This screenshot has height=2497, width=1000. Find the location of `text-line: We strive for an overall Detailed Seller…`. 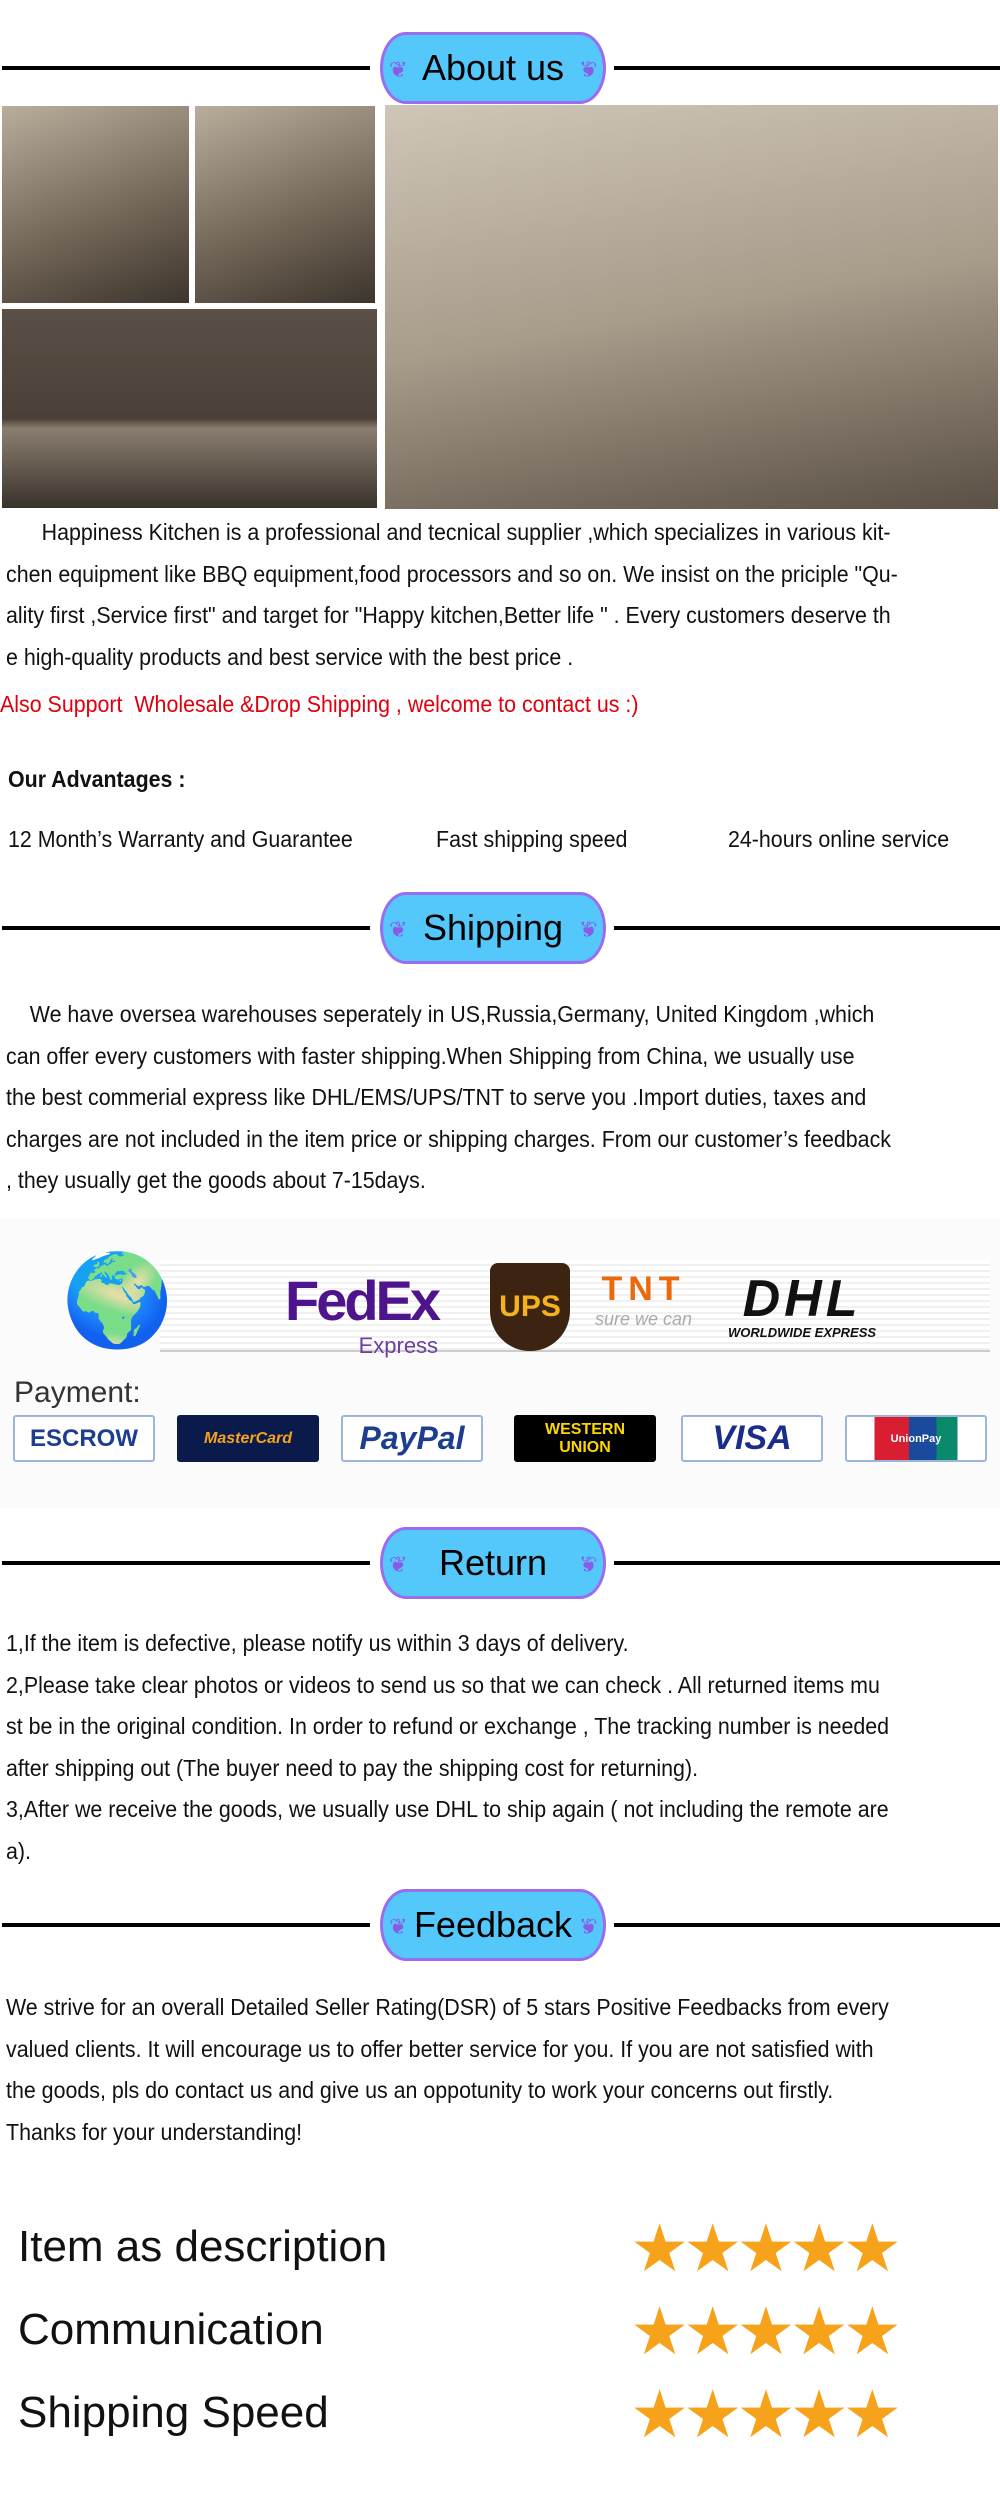

text-line: We strive for an overall Detailed Seller… is located at coordinates (447, 2007).